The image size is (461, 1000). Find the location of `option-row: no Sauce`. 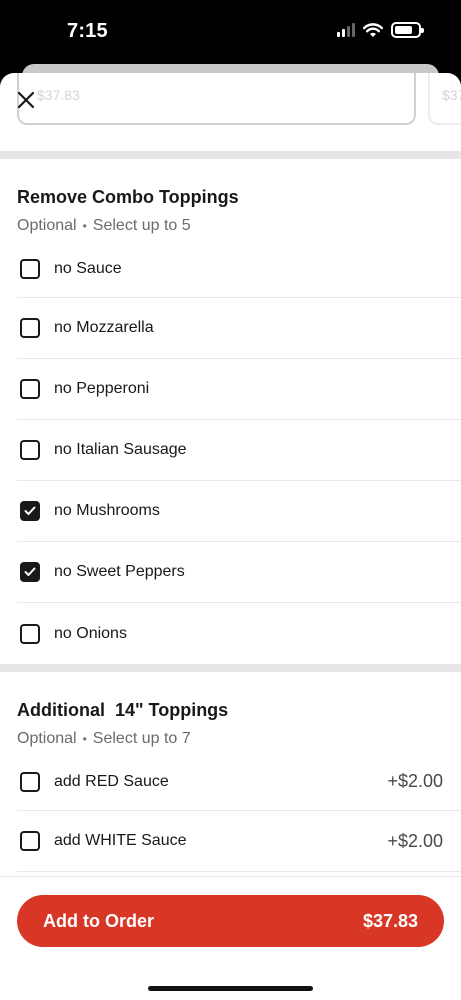

option-row: no Sauce is located at coordinates (239, 269).